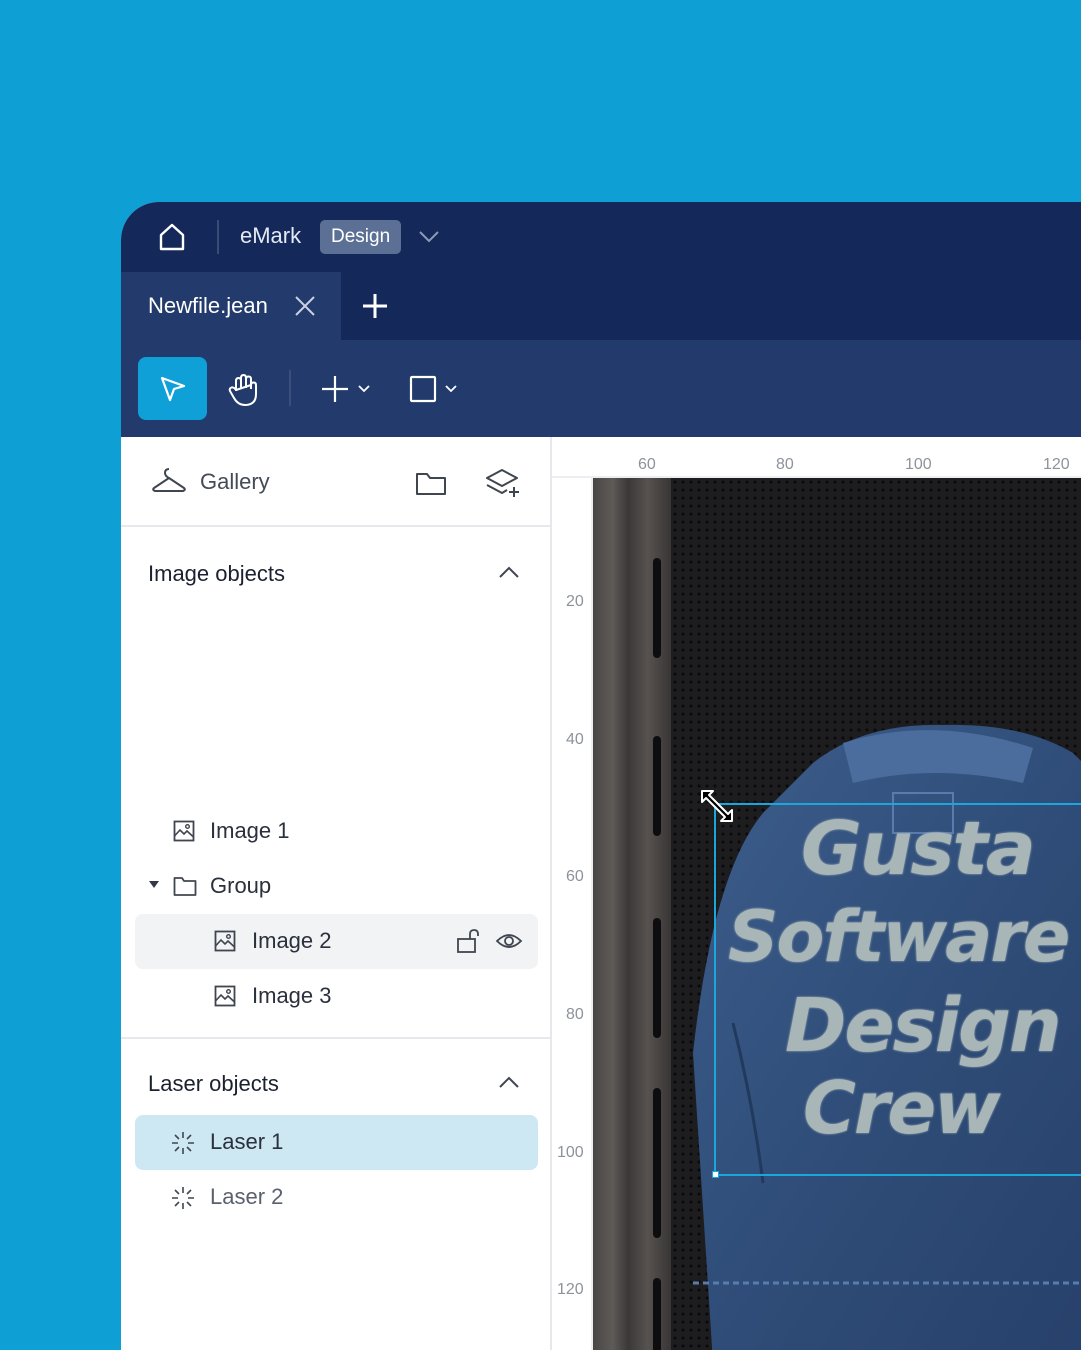 The width and height of the screenshot is (1081, 1350). I want to click on unlock-icon, so click(469, 941).